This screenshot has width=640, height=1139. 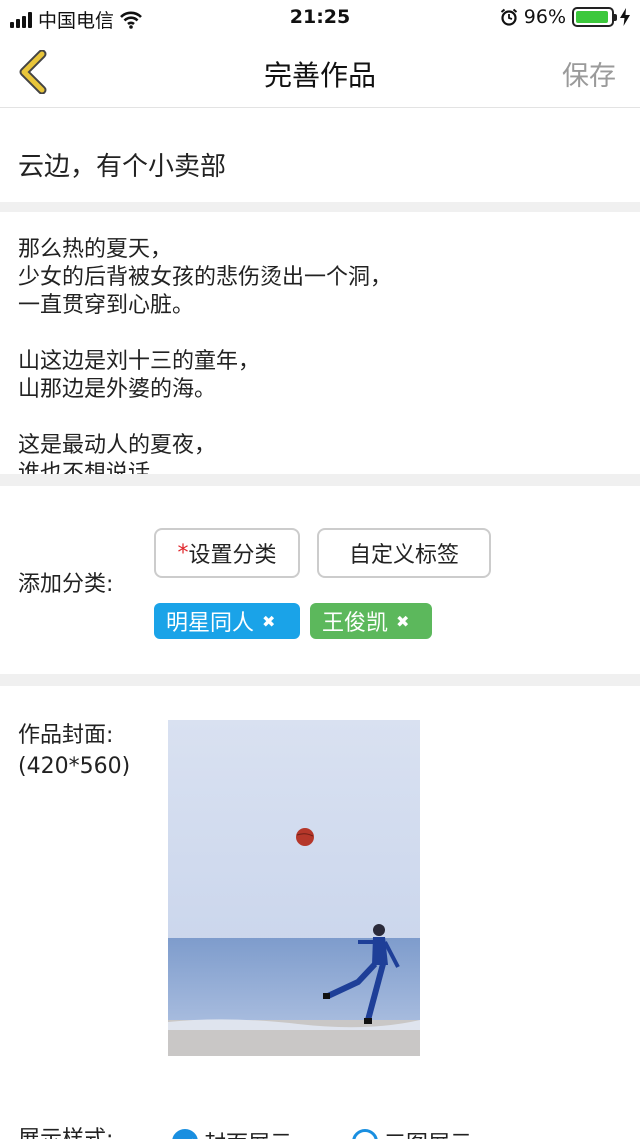 I want to click on custom-tag-button: 自定义标签, so click(x=404, y=553).